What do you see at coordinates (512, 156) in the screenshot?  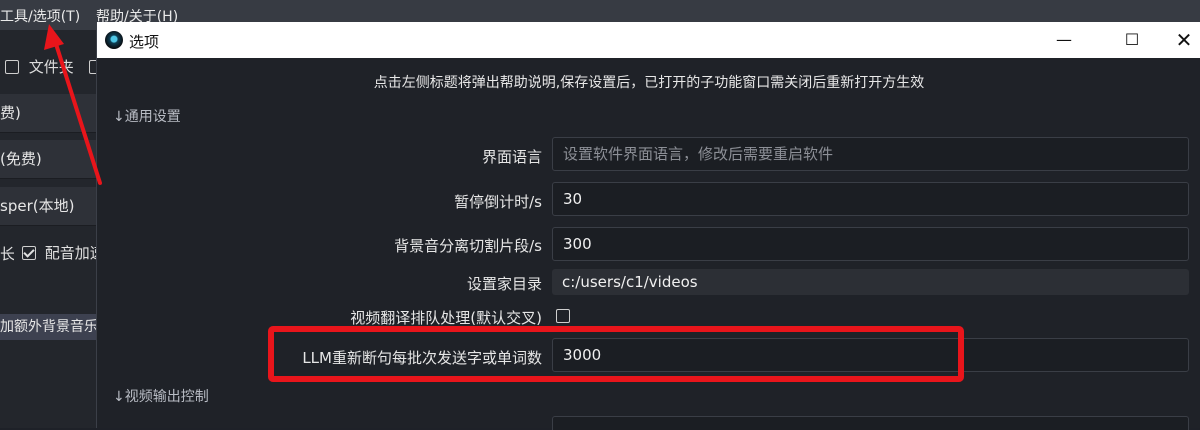 I see `language-label: 界面语言` at bounding box center [512, 156].